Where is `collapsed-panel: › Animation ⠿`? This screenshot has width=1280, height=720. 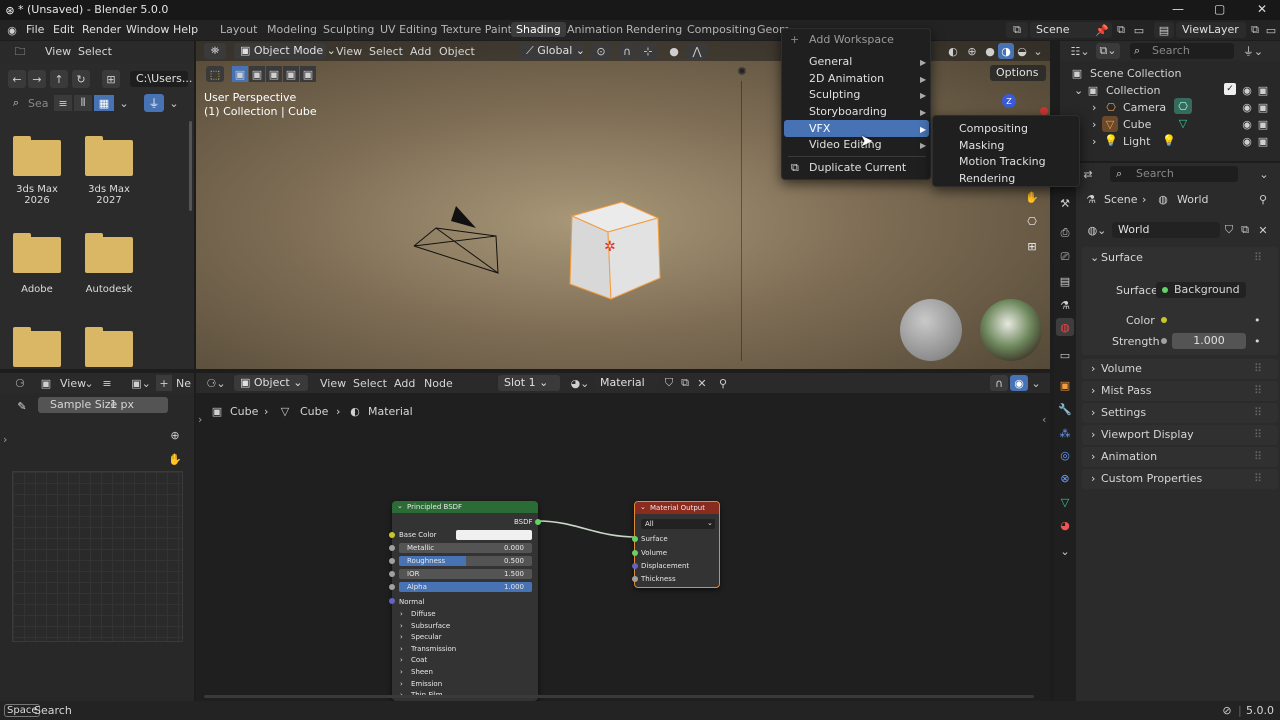 collapsed-panel: › Animation ⠿ is located at coordinates (1180, 457).